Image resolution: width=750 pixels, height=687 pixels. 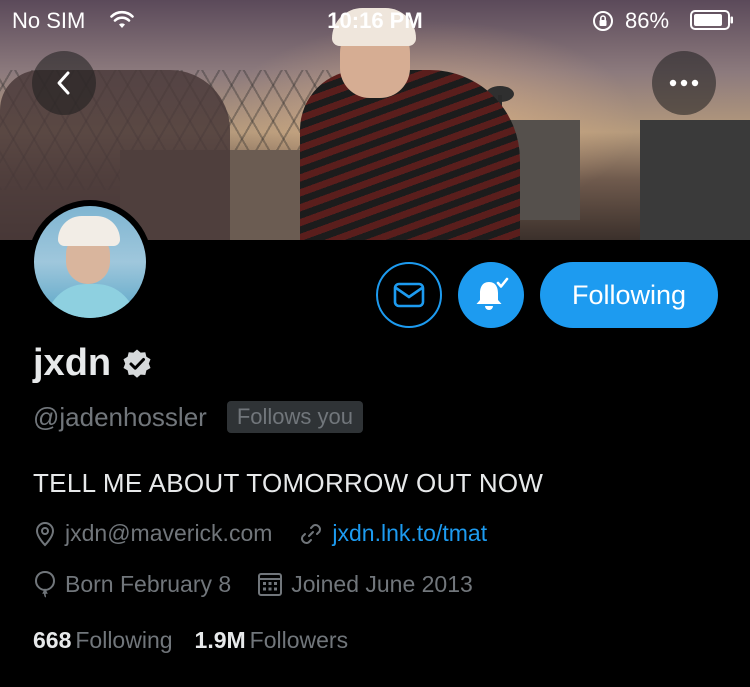 I want to click on envelope-icon, so click(x=409, y=295).